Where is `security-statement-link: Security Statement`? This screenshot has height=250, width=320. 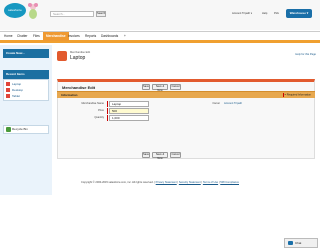
security-statement-link: Security Statement is located at coordinates (190, 182).